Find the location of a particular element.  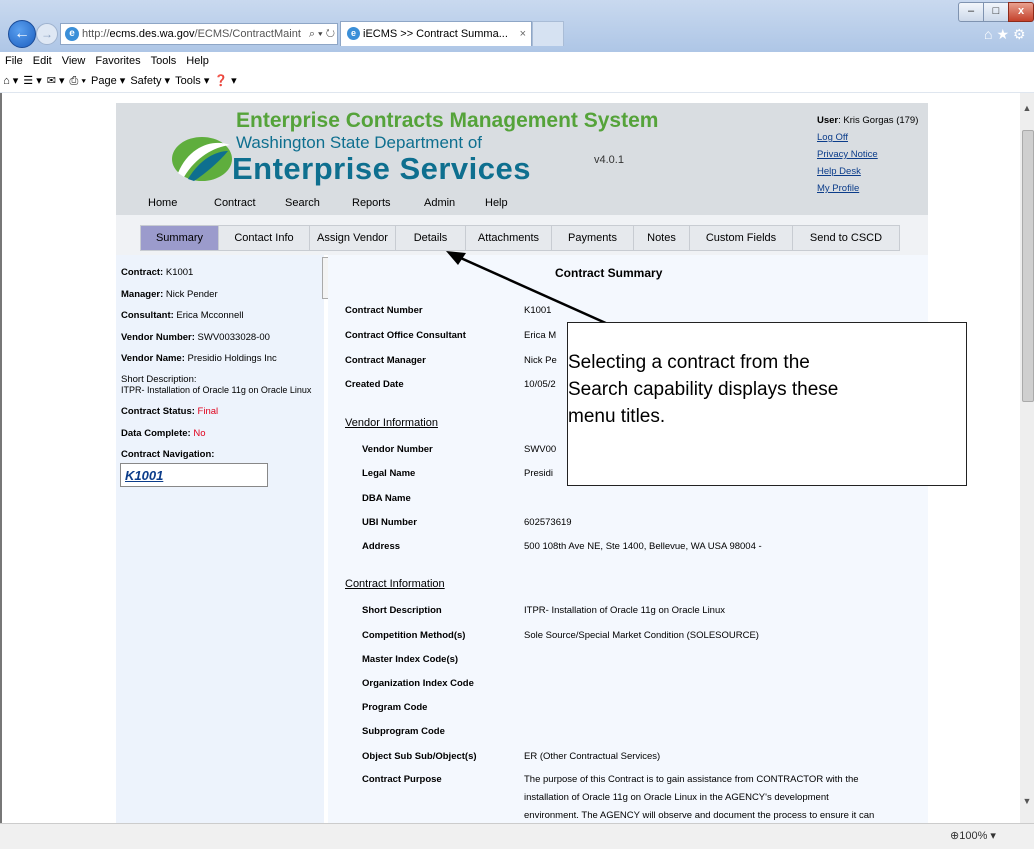

sidebar-manager: Manager: Nick Pender is located at coordinates (169, 294).